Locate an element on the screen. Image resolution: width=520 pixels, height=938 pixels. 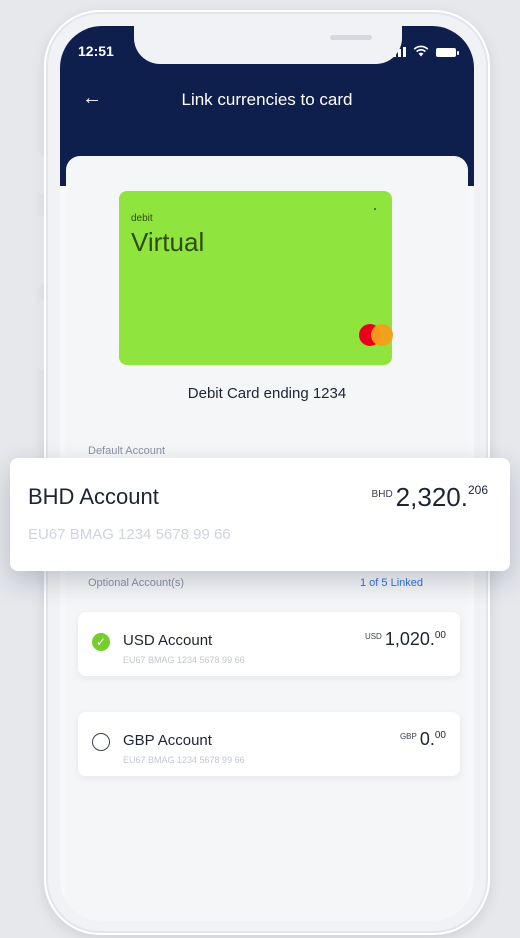
unchecked-circle-icon is located at coordinates (101, 742).